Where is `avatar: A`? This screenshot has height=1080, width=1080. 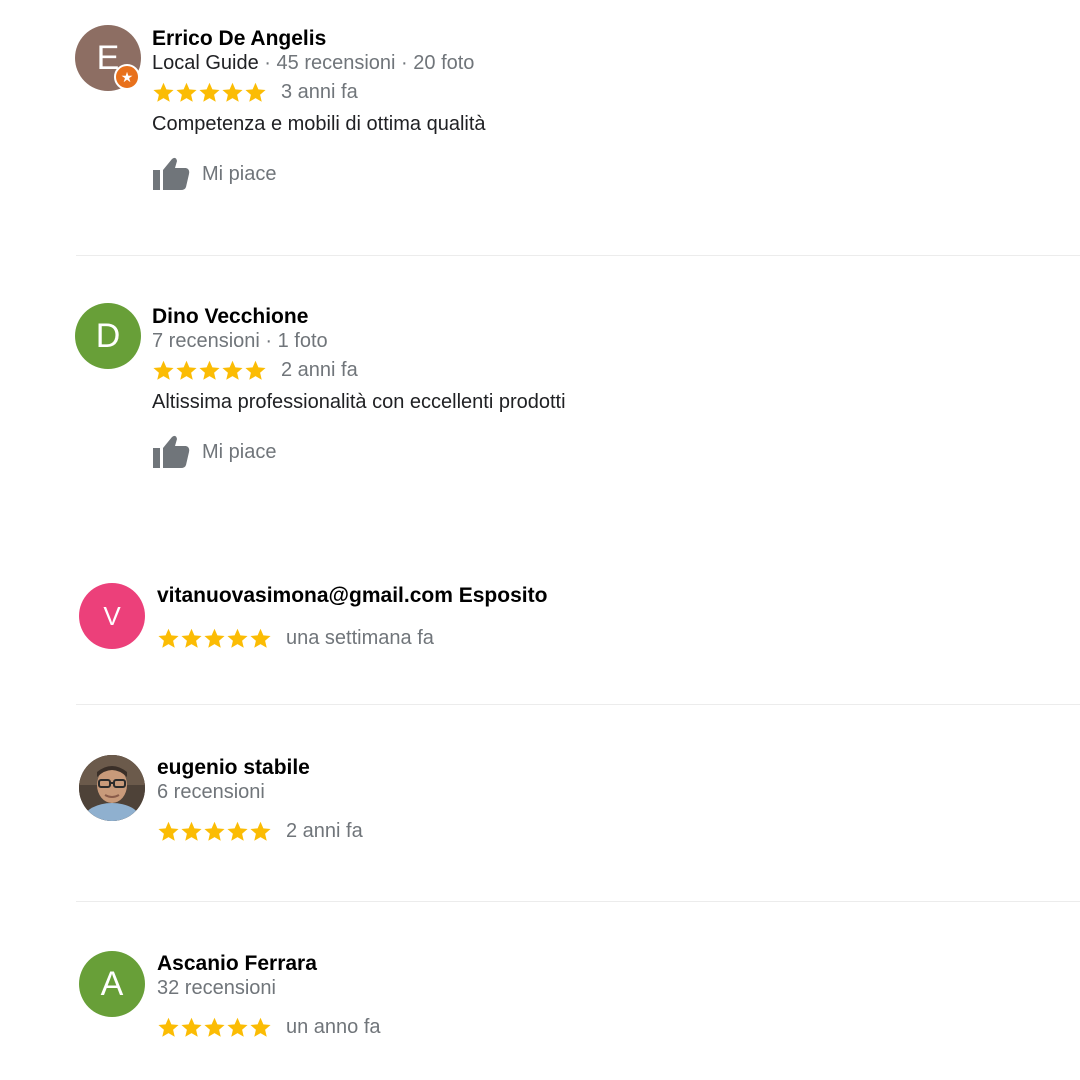 avatar: A is located at coordinates (112, 984).